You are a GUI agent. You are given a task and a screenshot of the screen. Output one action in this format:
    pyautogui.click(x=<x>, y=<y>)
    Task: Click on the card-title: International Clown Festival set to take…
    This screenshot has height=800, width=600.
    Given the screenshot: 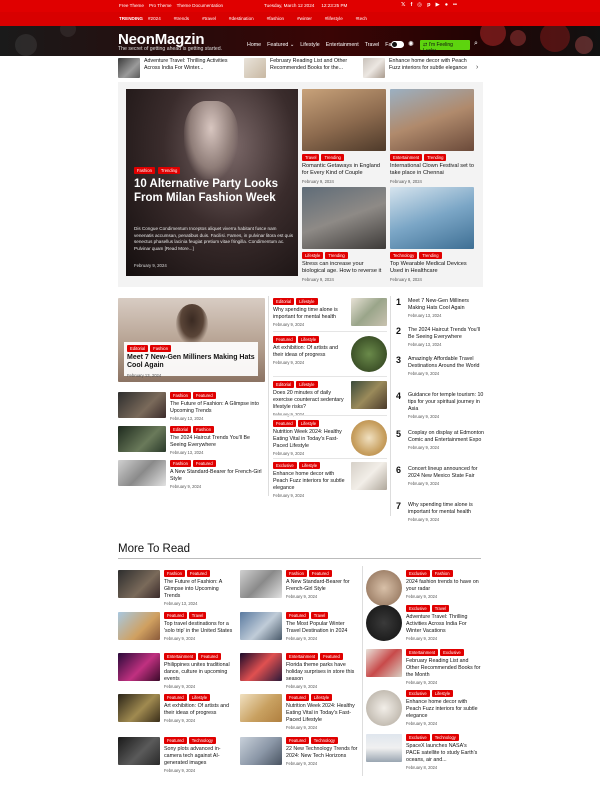 What is the action you would take?
    pyautogui.click(x=432, y=170)
    